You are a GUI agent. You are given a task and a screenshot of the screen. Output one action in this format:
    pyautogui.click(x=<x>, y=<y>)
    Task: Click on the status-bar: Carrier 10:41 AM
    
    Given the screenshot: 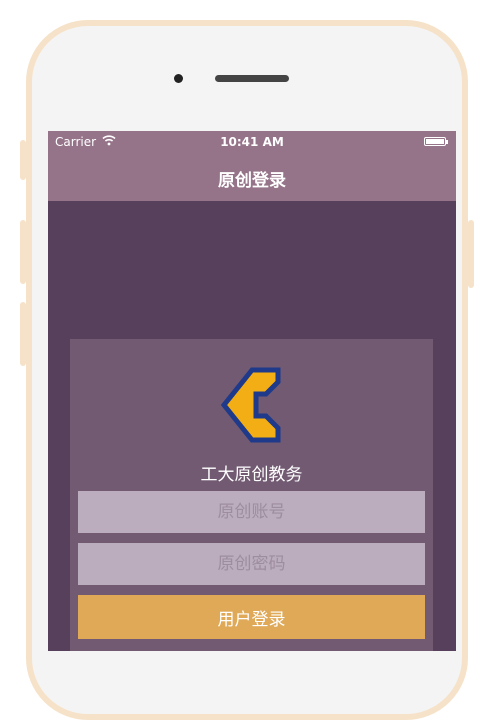 What is the action you would take?
    pyautogui.click(x=252, y=142)
    